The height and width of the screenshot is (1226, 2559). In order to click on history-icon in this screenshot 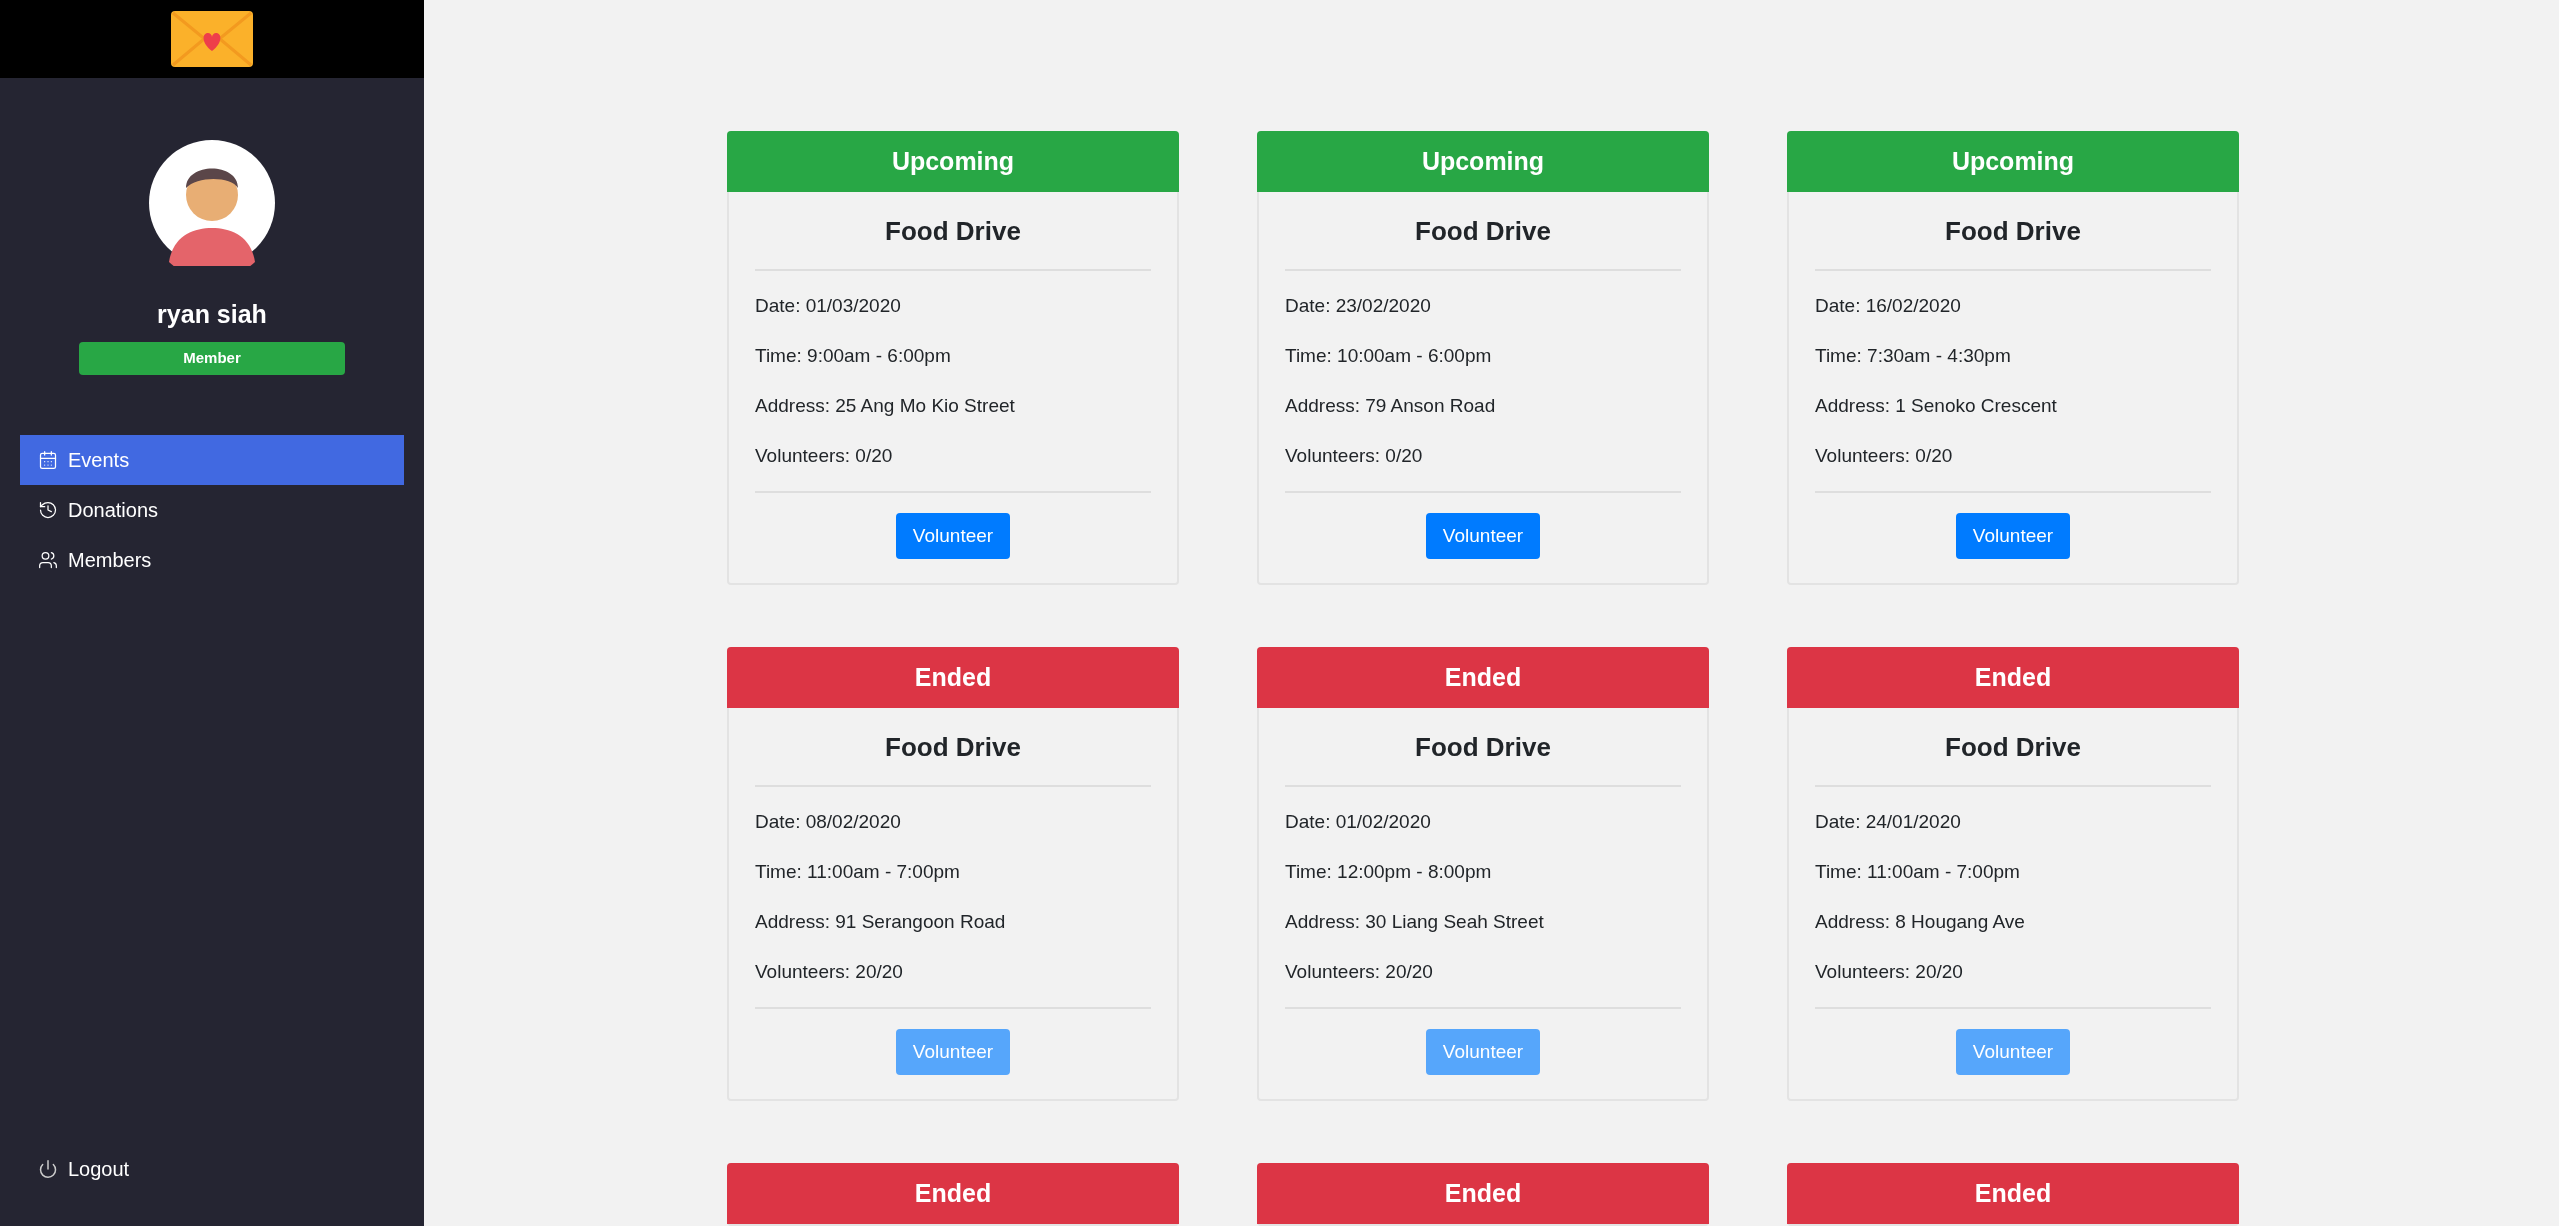, I will do `click(48, 509)`.